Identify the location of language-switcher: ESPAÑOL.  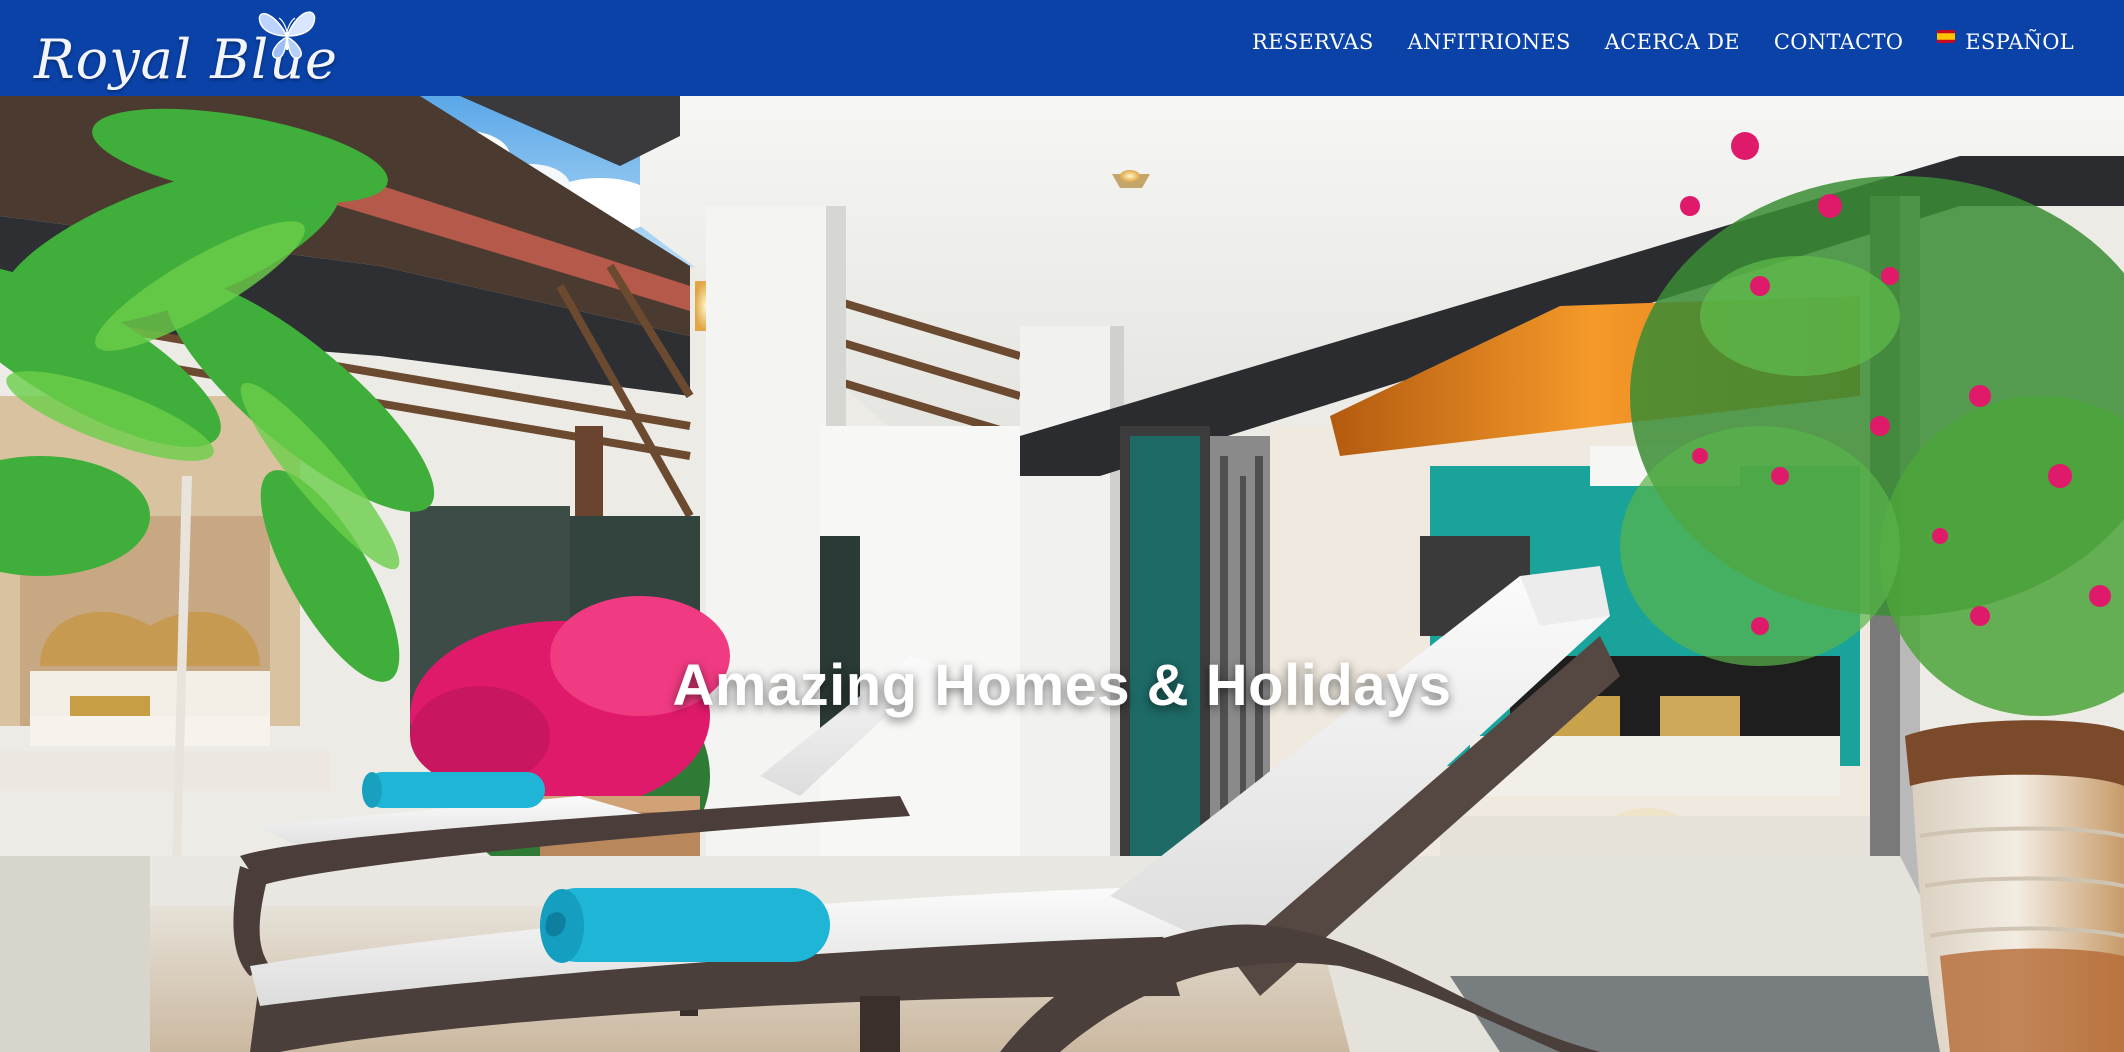
(2005, 41).